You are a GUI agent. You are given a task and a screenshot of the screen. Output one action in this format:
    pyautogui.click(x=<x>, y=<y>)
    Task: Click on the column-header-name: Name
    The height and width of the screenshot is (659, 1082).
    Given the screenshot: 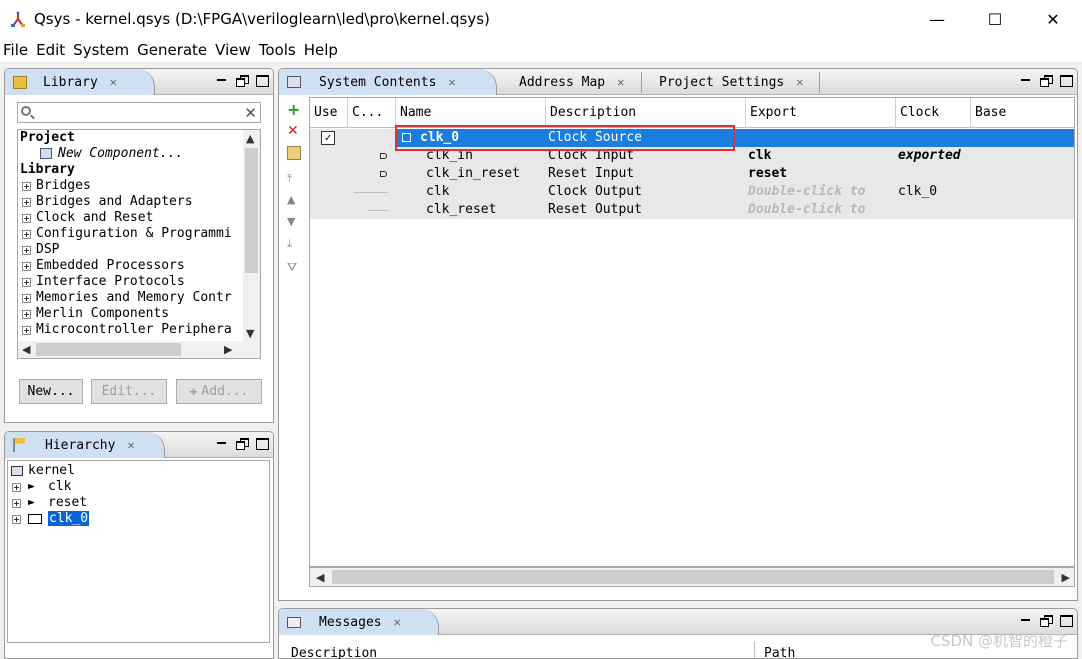 What is the action you would take?
    pyautogui.click(x=471, y=113)
    